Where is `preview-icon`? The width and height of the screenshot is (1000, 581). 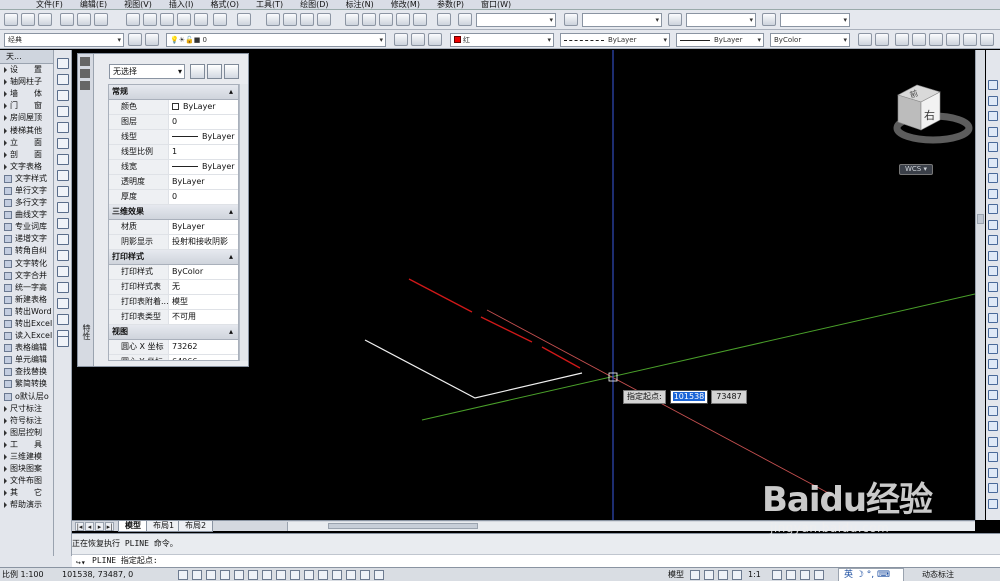 preview-icon is located at coordinates (84, 19).